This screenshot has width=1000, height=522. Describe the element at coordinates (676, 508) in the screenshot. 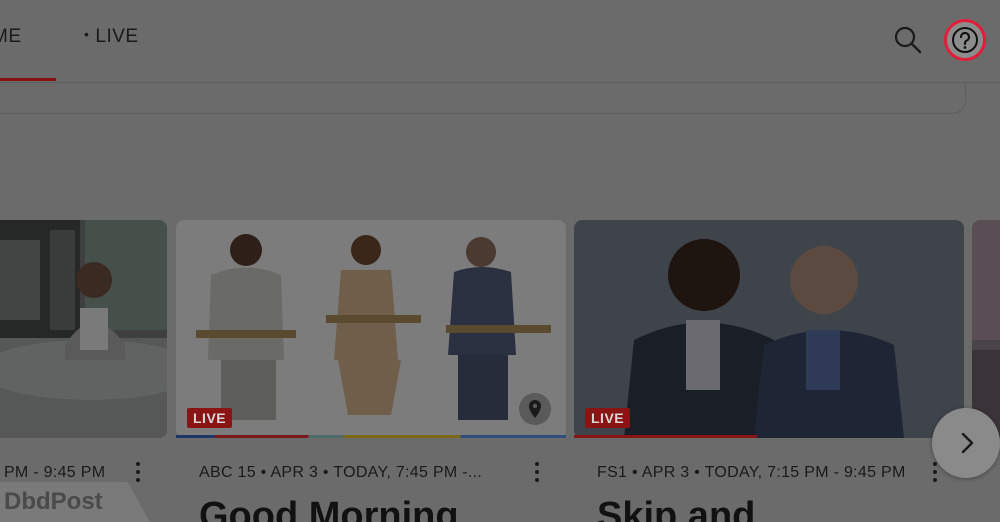

I see `program-title: Skip and` at that location.